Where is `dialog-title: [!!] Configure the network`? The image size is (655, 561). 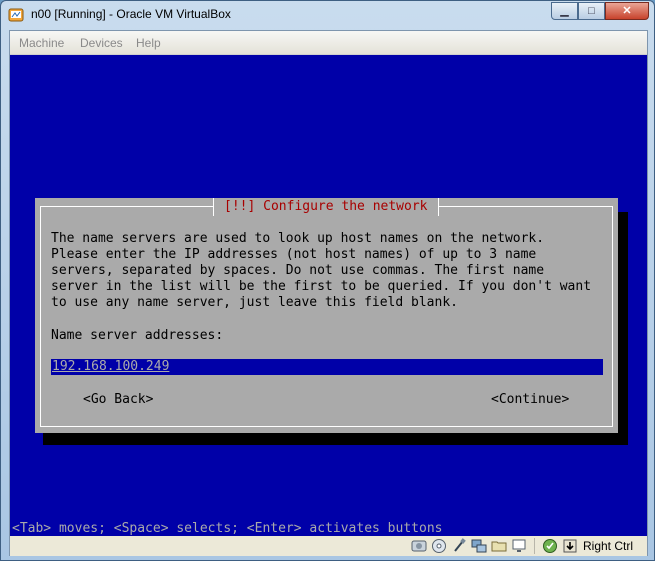 dialog-title: [!!] Configure the network is located at coordinates (326, 207).